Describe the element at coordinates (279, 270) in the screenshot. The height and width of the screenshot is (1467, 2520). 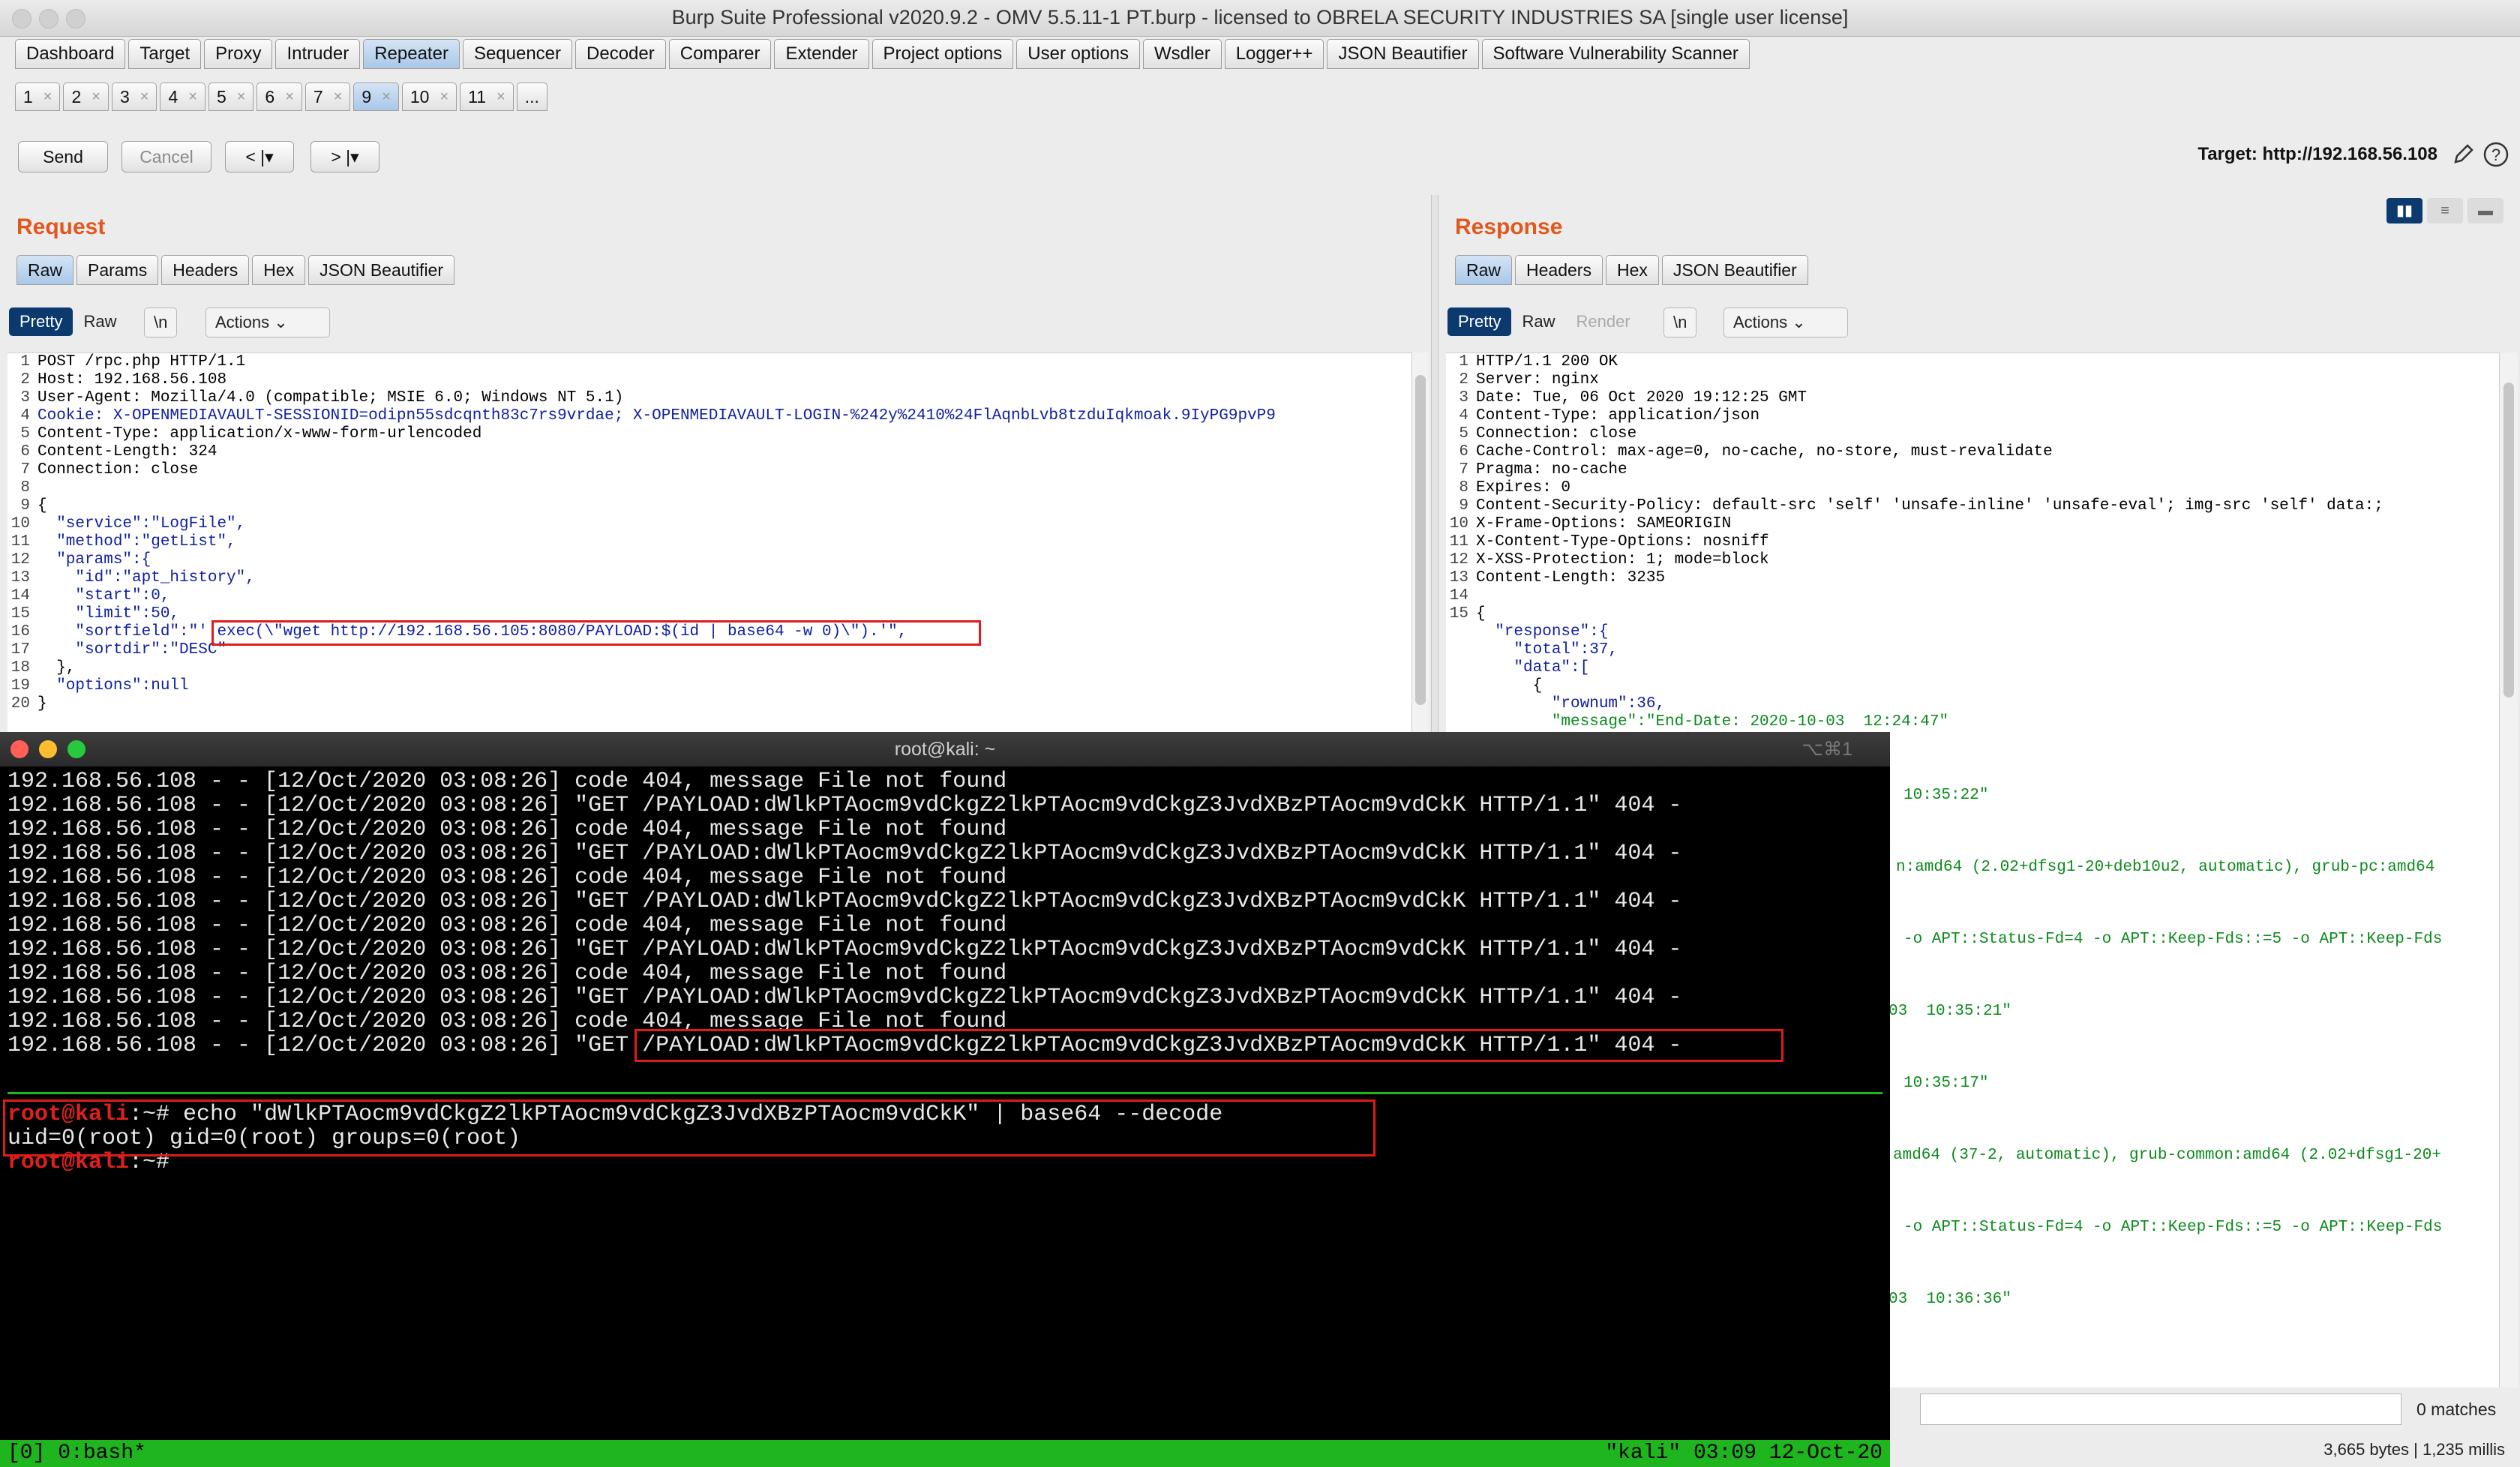
I see `request-tab-hex: Hex` at that location.